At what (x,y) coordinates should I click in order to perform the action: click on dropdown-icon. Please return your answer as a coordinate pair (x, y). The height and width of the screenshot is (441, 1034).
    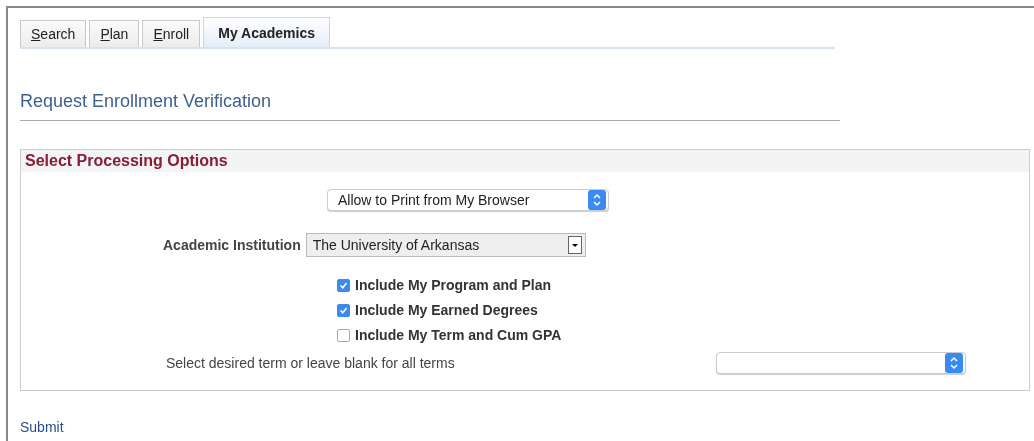
    Looking at the image, I should click on (574, 245).